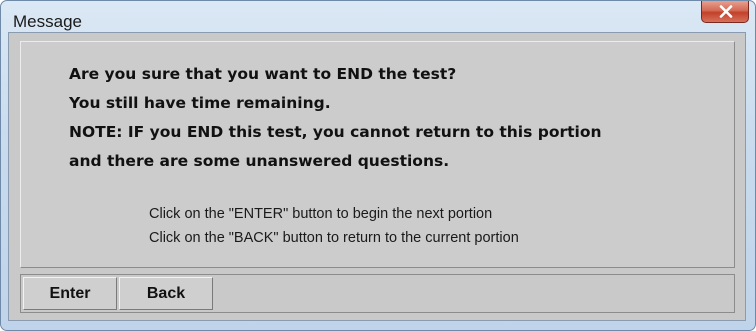 This screenshot has width=756, height=331. Describe the element at coordinates (200, 103) in the screenshot. I see `message-line-2: You still have time remaining.` at that location.